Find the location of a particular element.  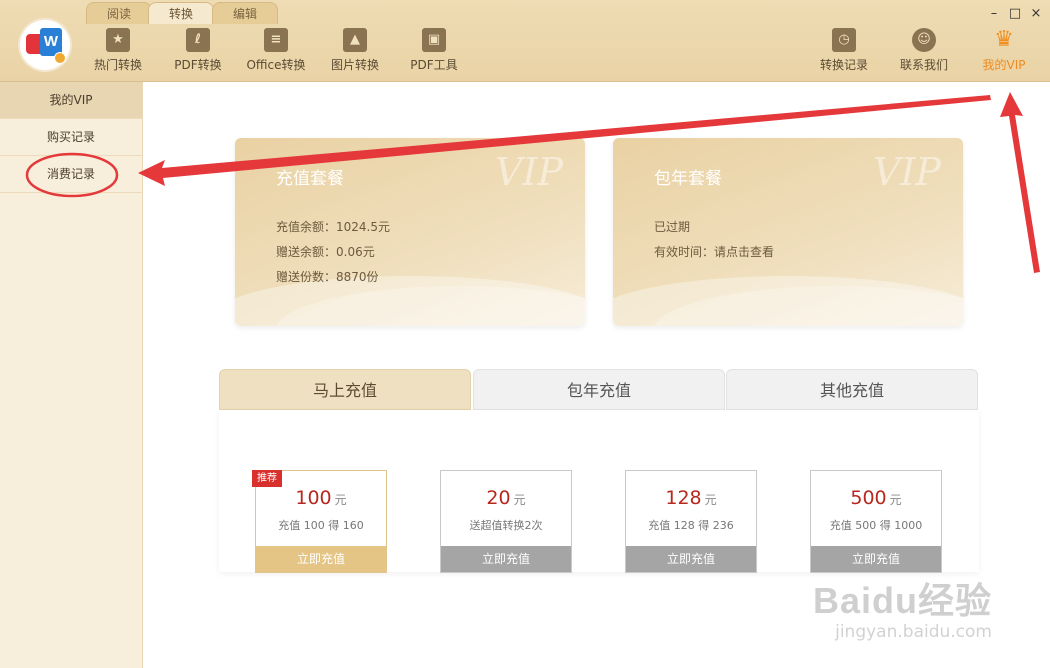

highlight-circle is located at coordinates (72, 175).